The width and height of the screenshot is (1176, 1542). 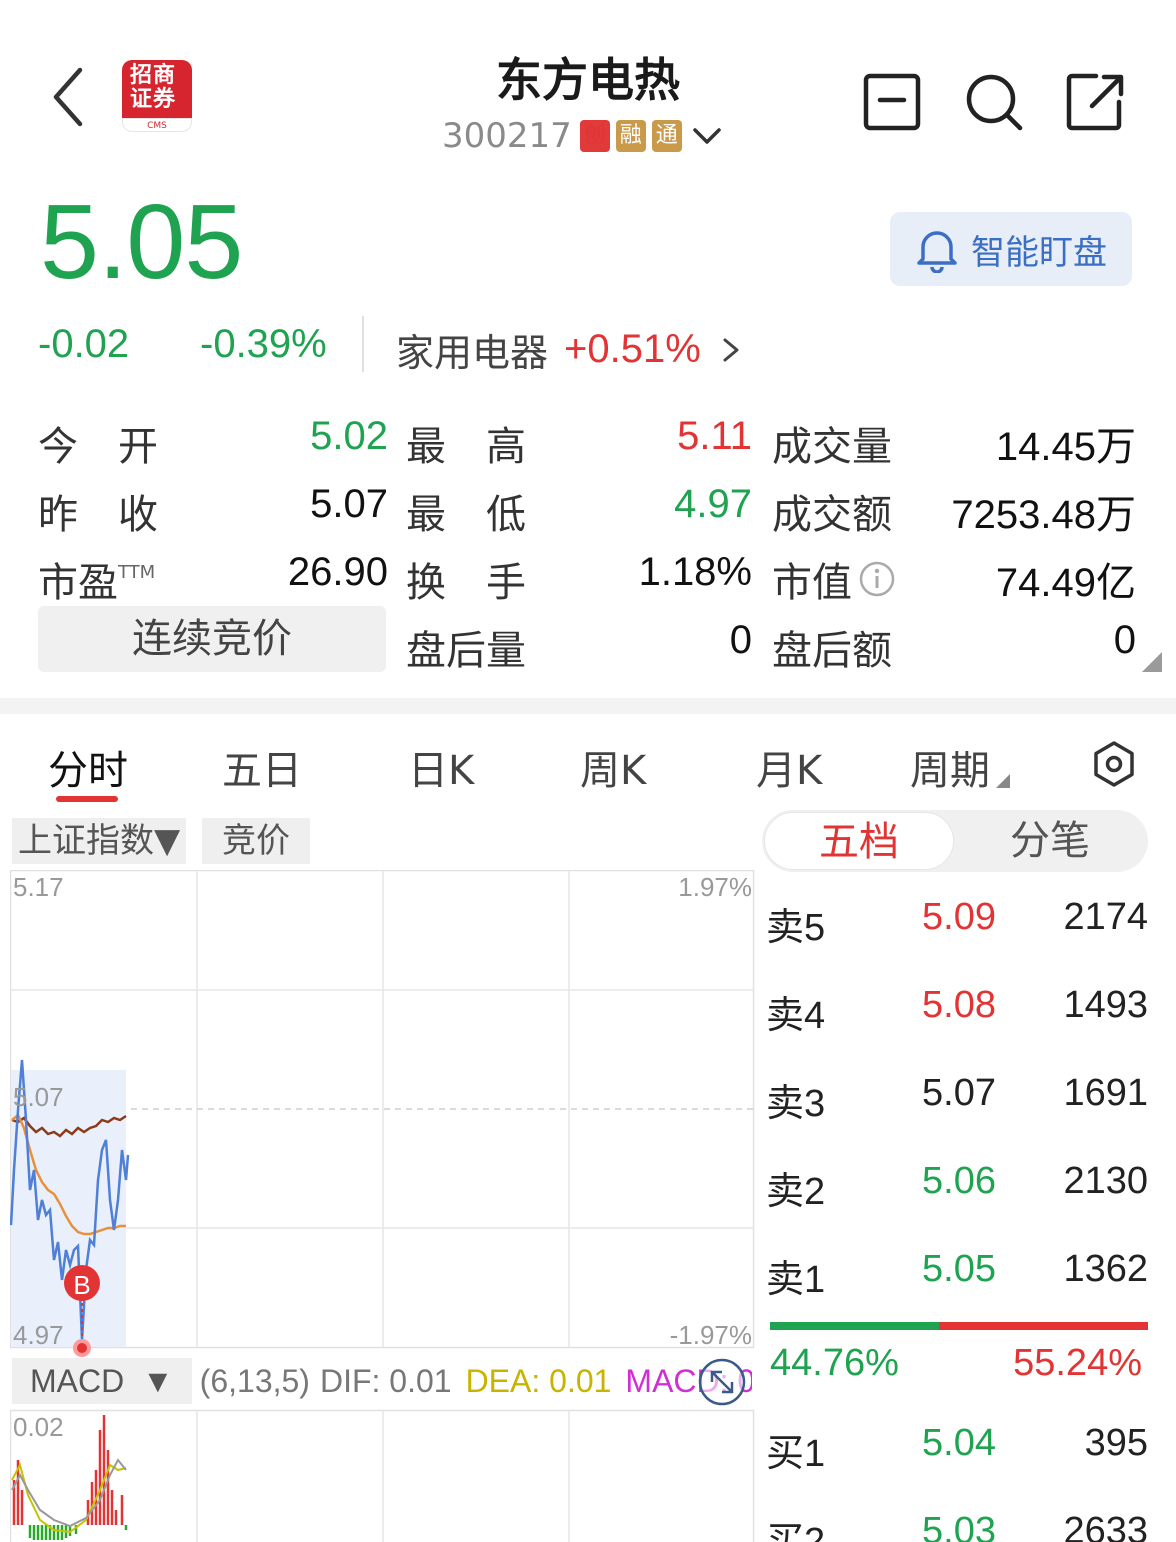 I want to click on open-value: 5.02, so click(x=349, y=436).